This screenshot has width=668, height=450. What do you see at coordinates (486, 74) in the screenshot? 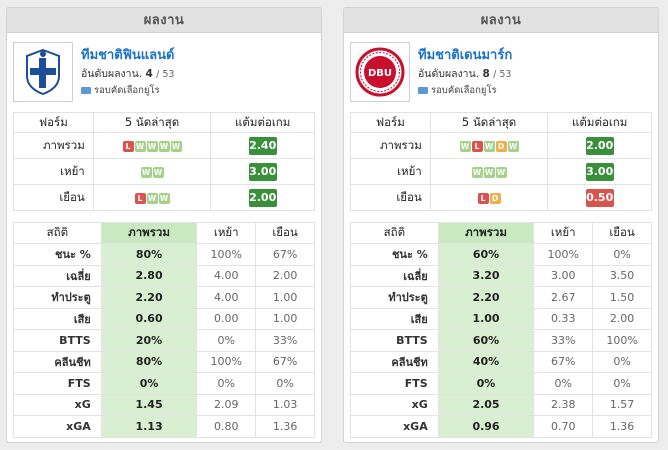
I see `rank-value: 8` at bounding box center [486, 74].